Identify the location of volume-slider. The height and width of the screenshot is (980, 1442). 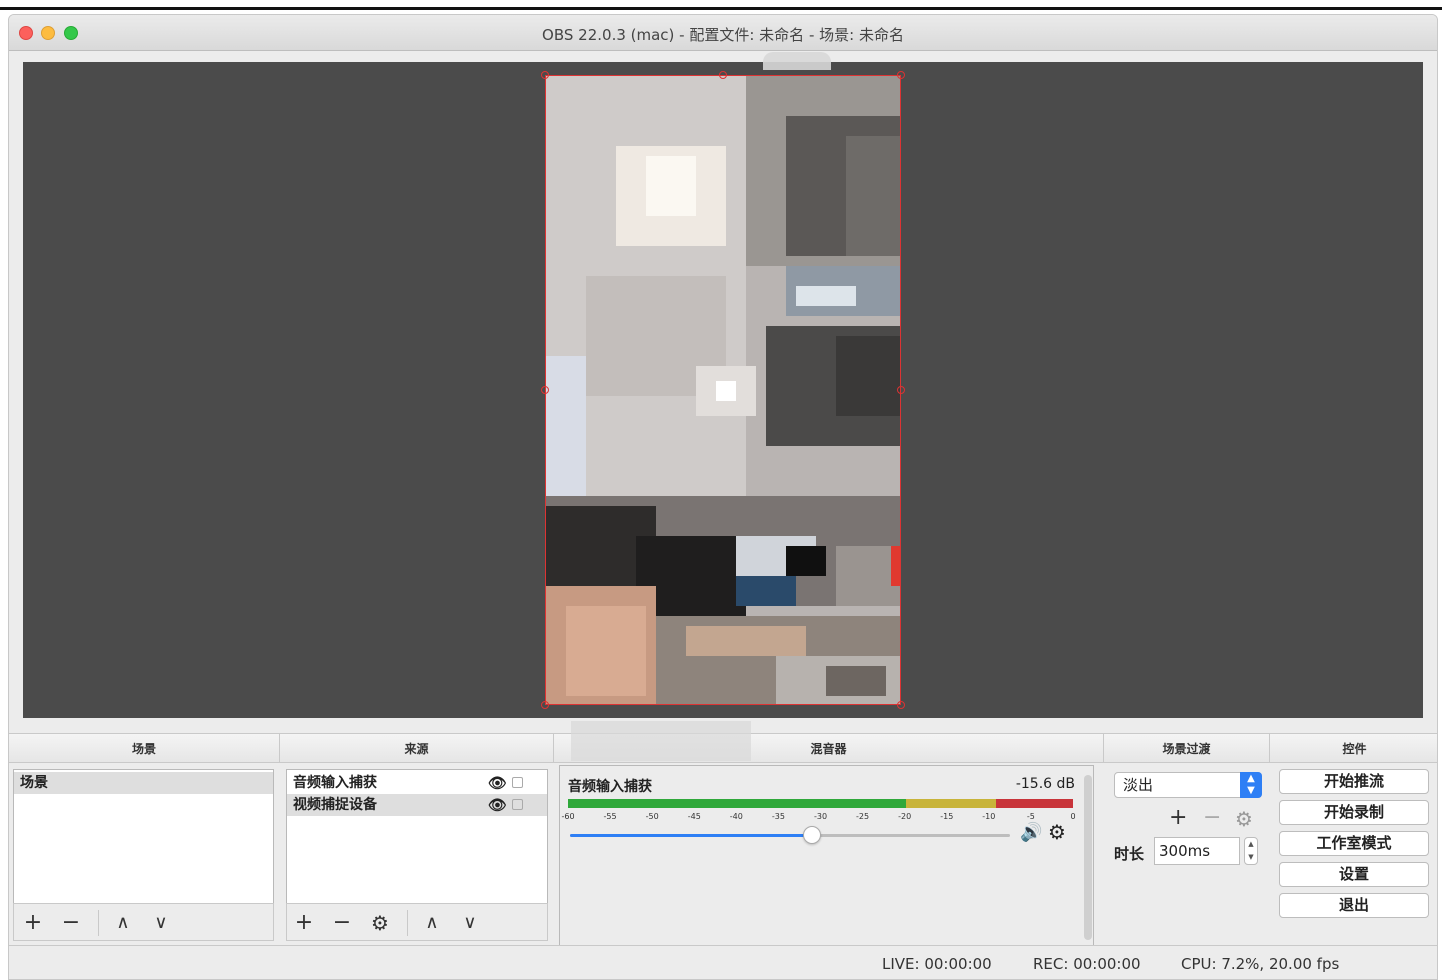
(790, 835).